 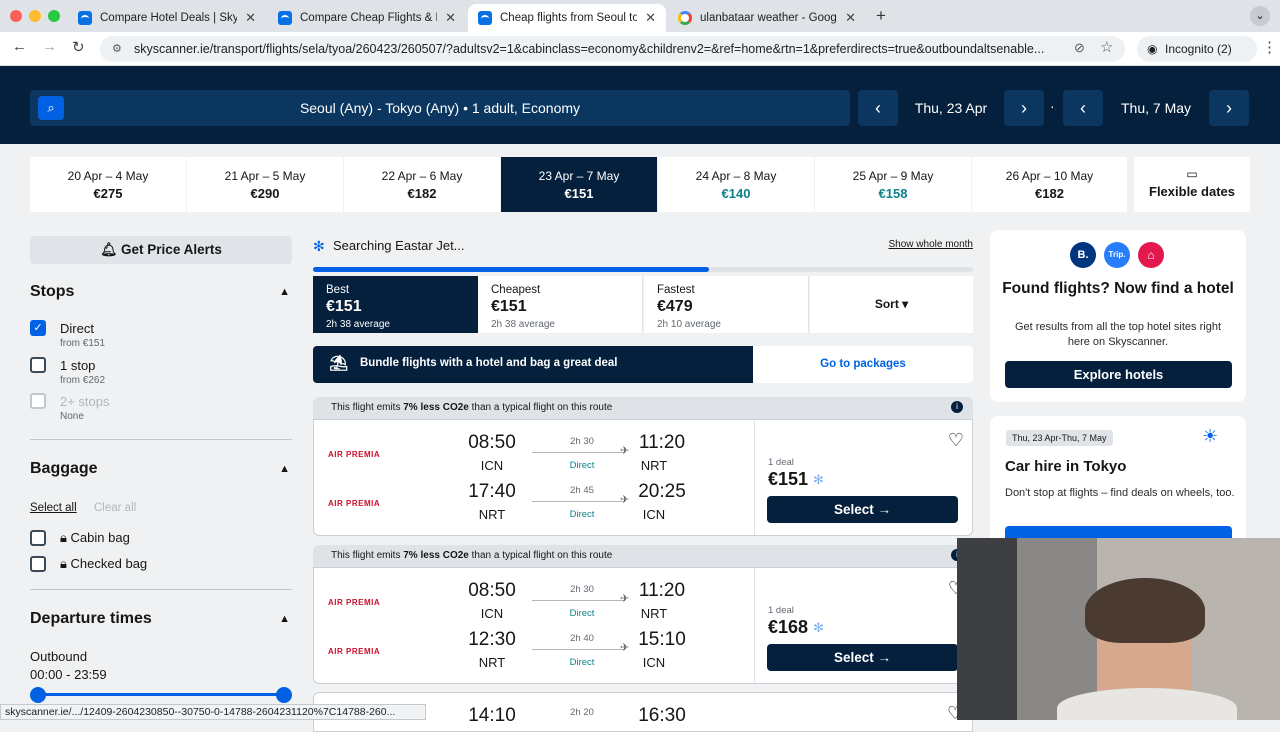 I want to click on date-option: 26 Apr – 10 May €182, so click(x=1049, y=184).